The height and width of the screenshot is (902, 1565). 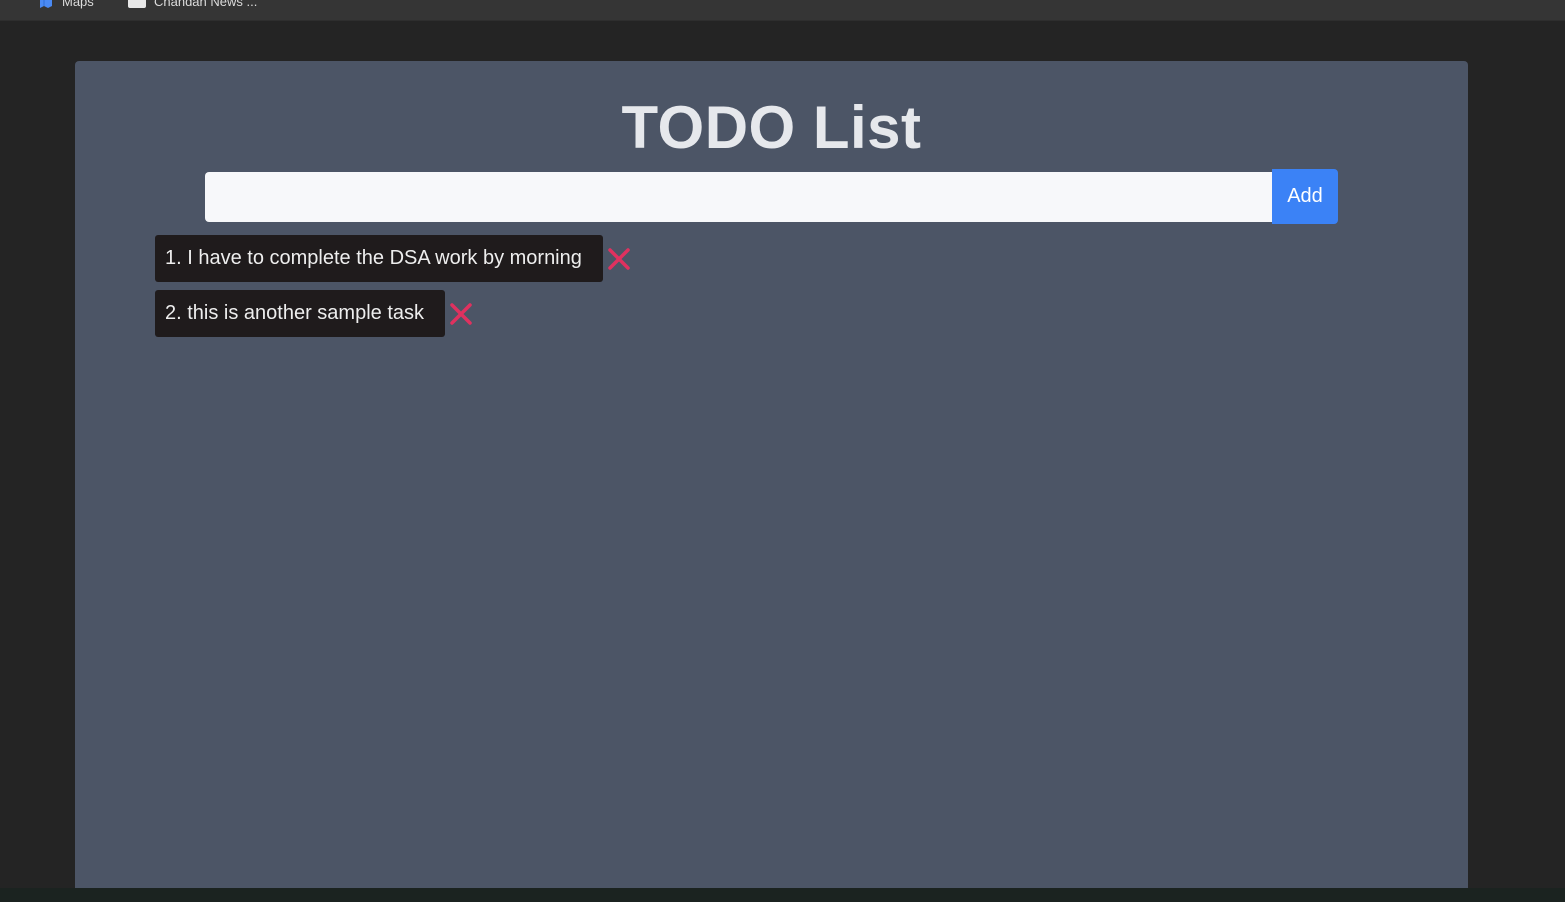 I want to click on taskbar-strip, so click(x=782, y=895).